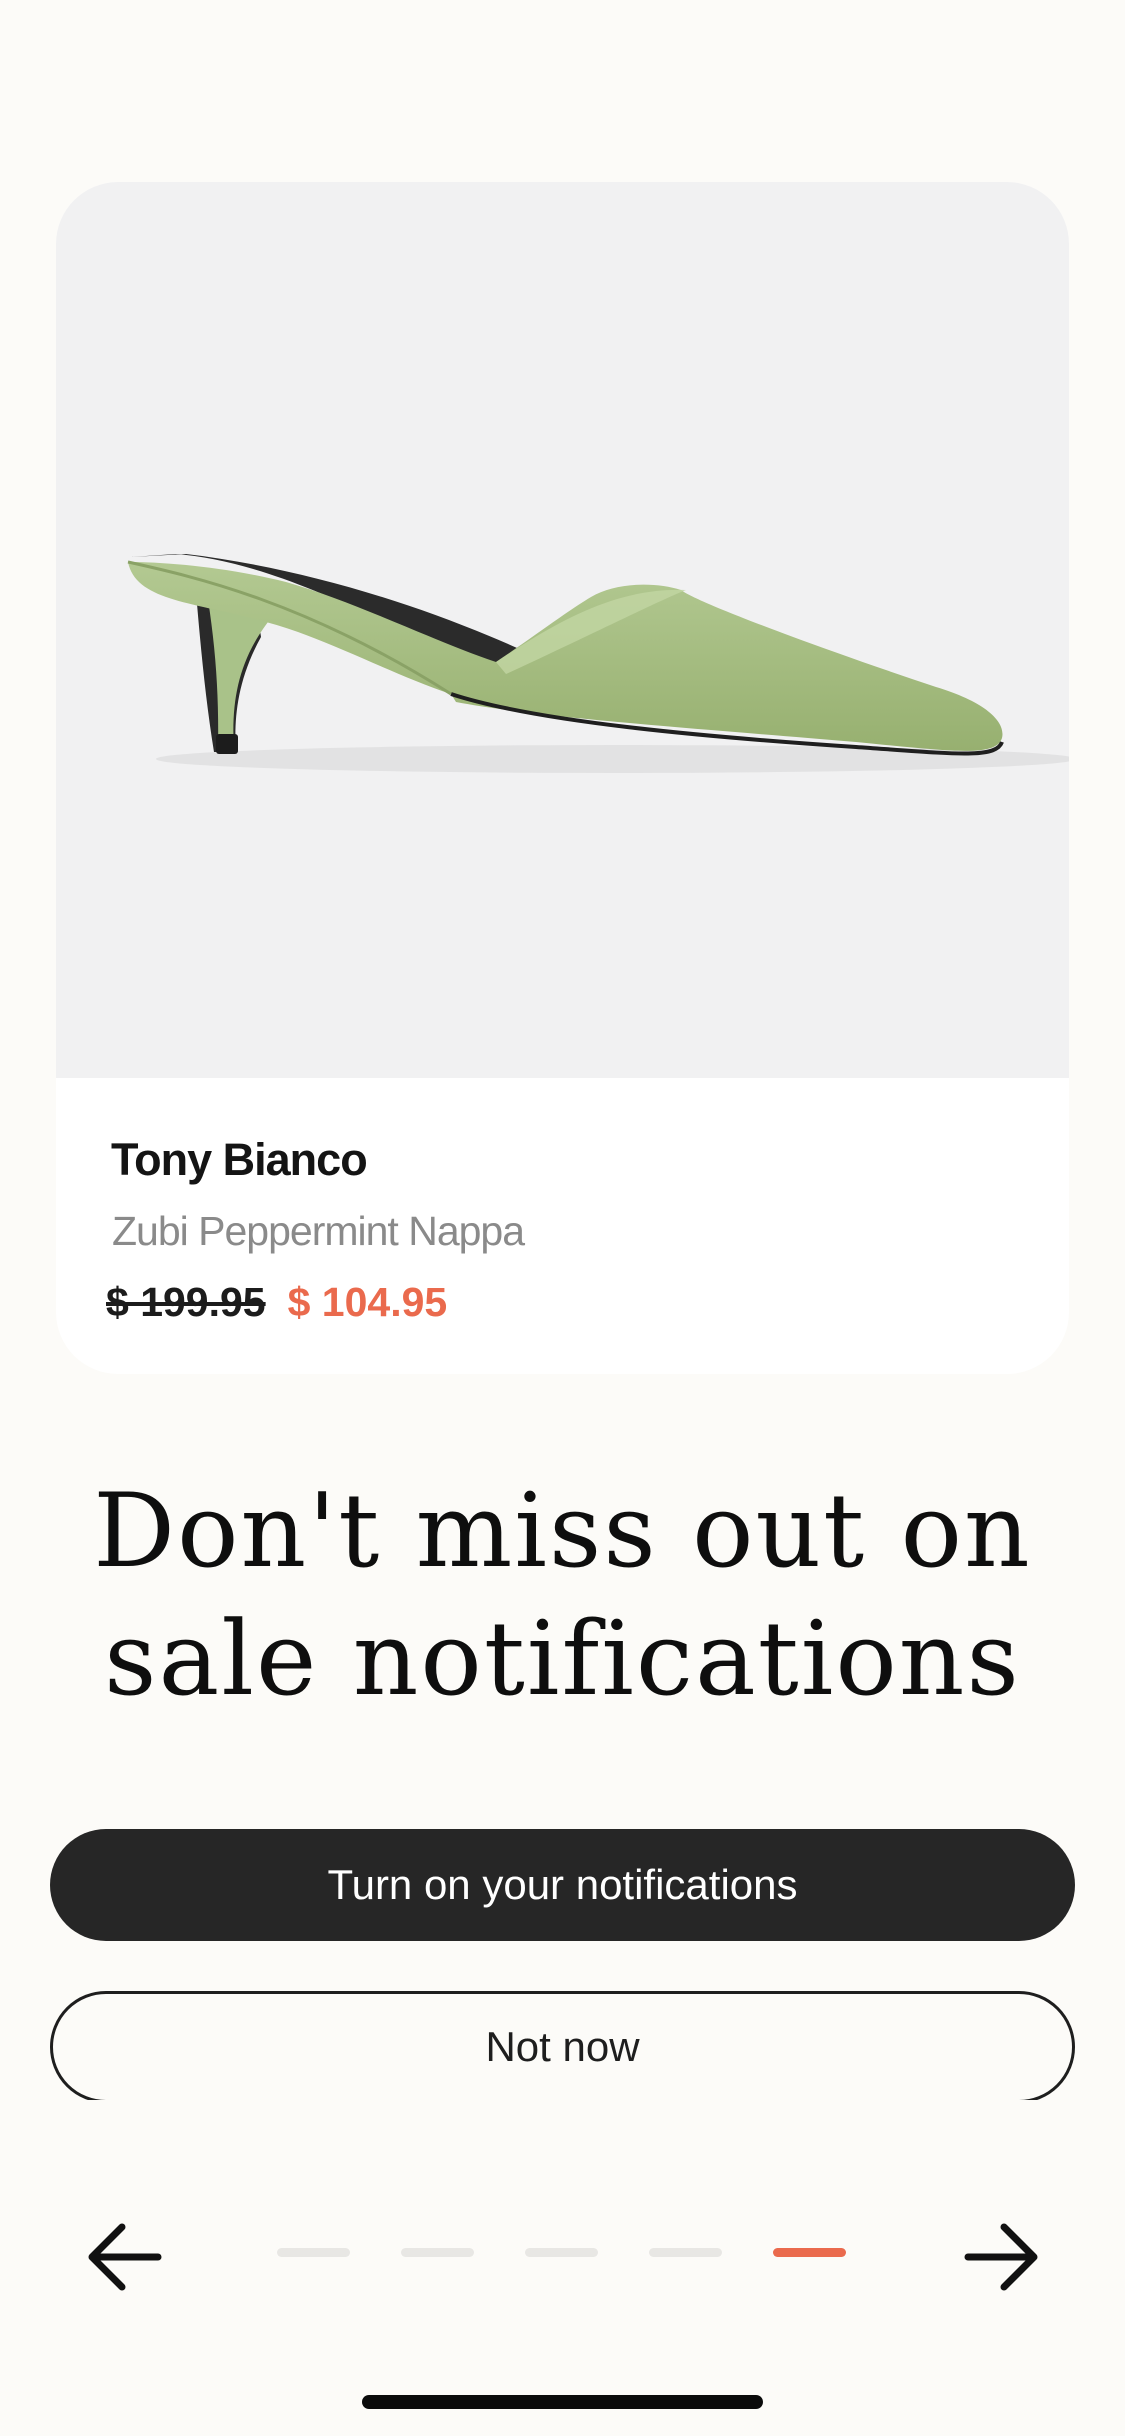 Image resolution: width=1125 pixels, height=2436 pixels. What do you see at coordinates (239, 1159) in the screenshot?
I see `product-brand: Tony Bianco` at bounding box center [239, 1159].